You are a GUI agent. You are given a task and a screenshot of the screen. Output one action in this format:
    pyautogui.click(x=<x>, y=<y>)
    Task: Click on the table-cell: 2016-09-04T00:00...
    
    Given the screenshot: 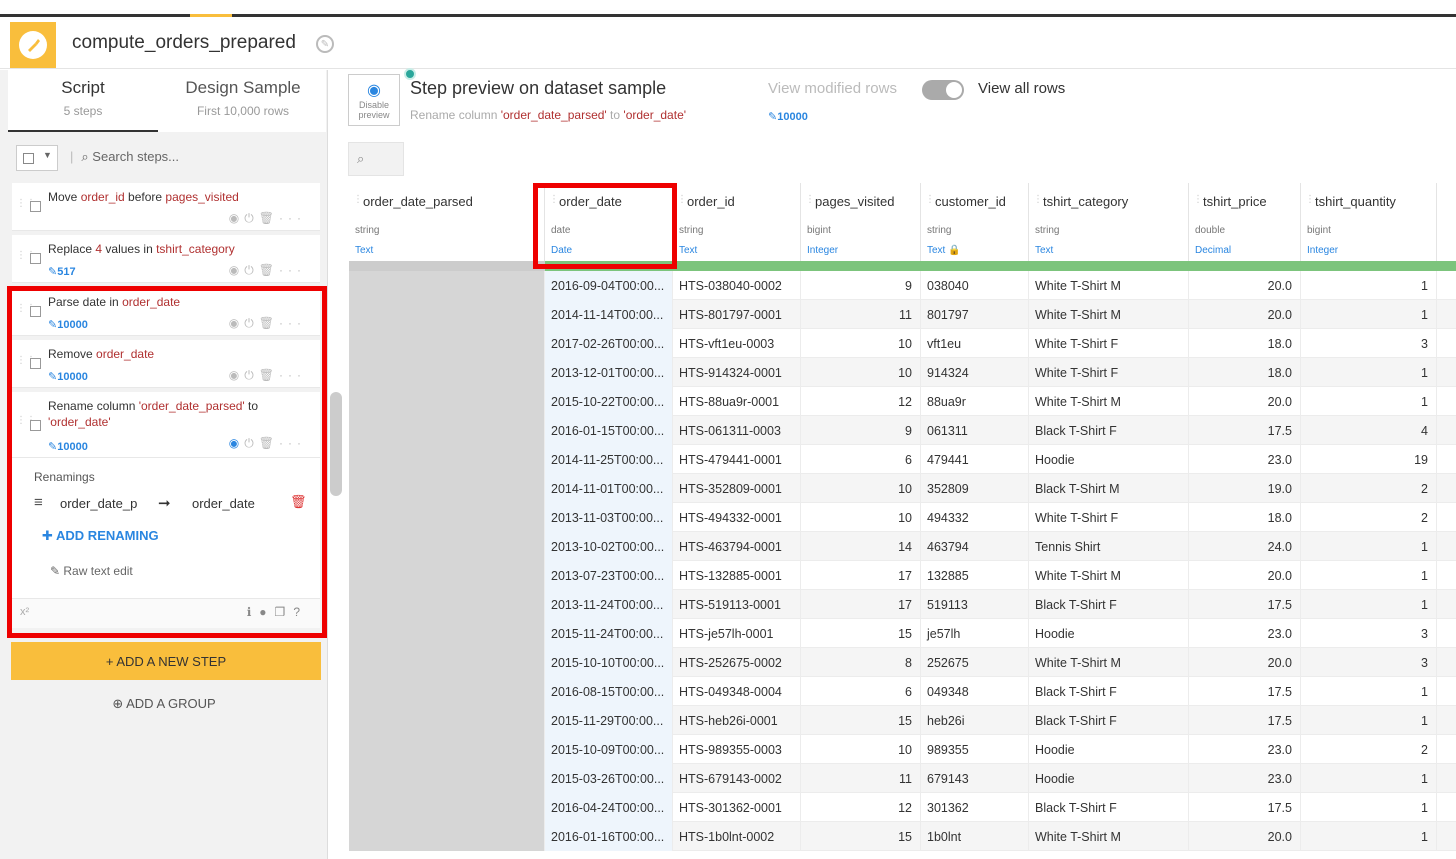 What is the action you would take?
    pyautogui.click(x=609, y=285)
    